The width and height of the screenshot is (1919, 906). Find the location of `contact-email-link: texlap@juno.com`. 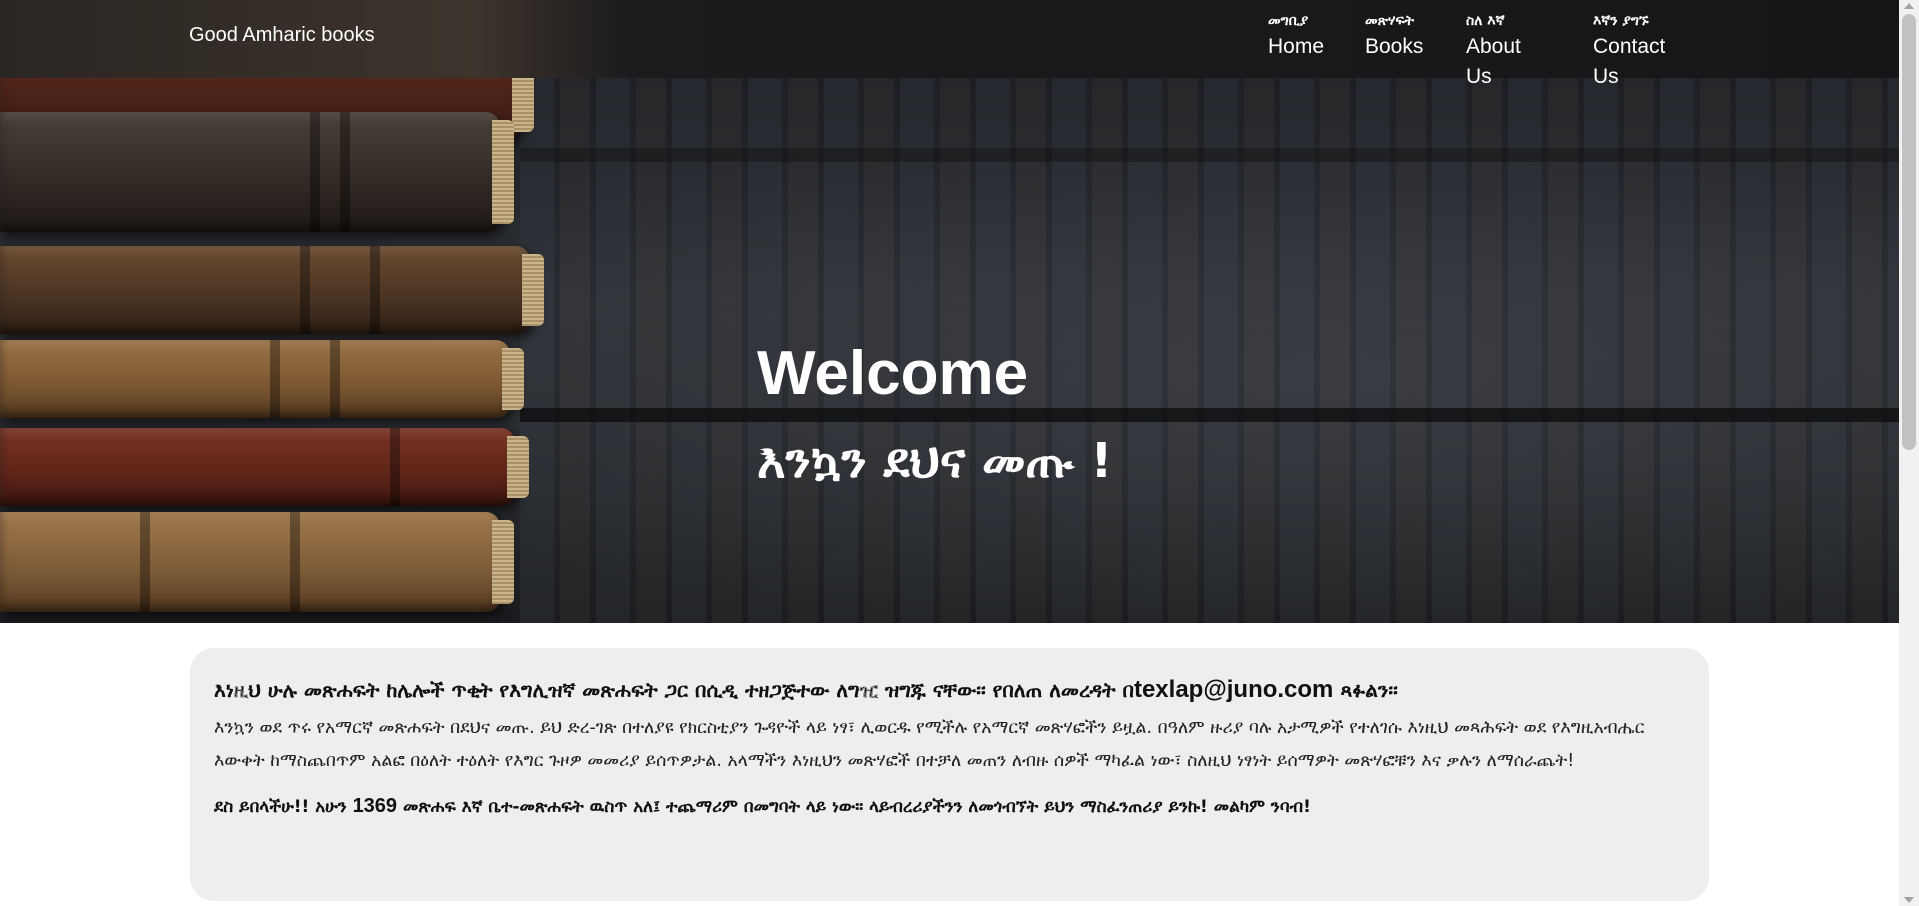

contact-email-link: texlap@juno.com is located at coordinates (1233, 689).